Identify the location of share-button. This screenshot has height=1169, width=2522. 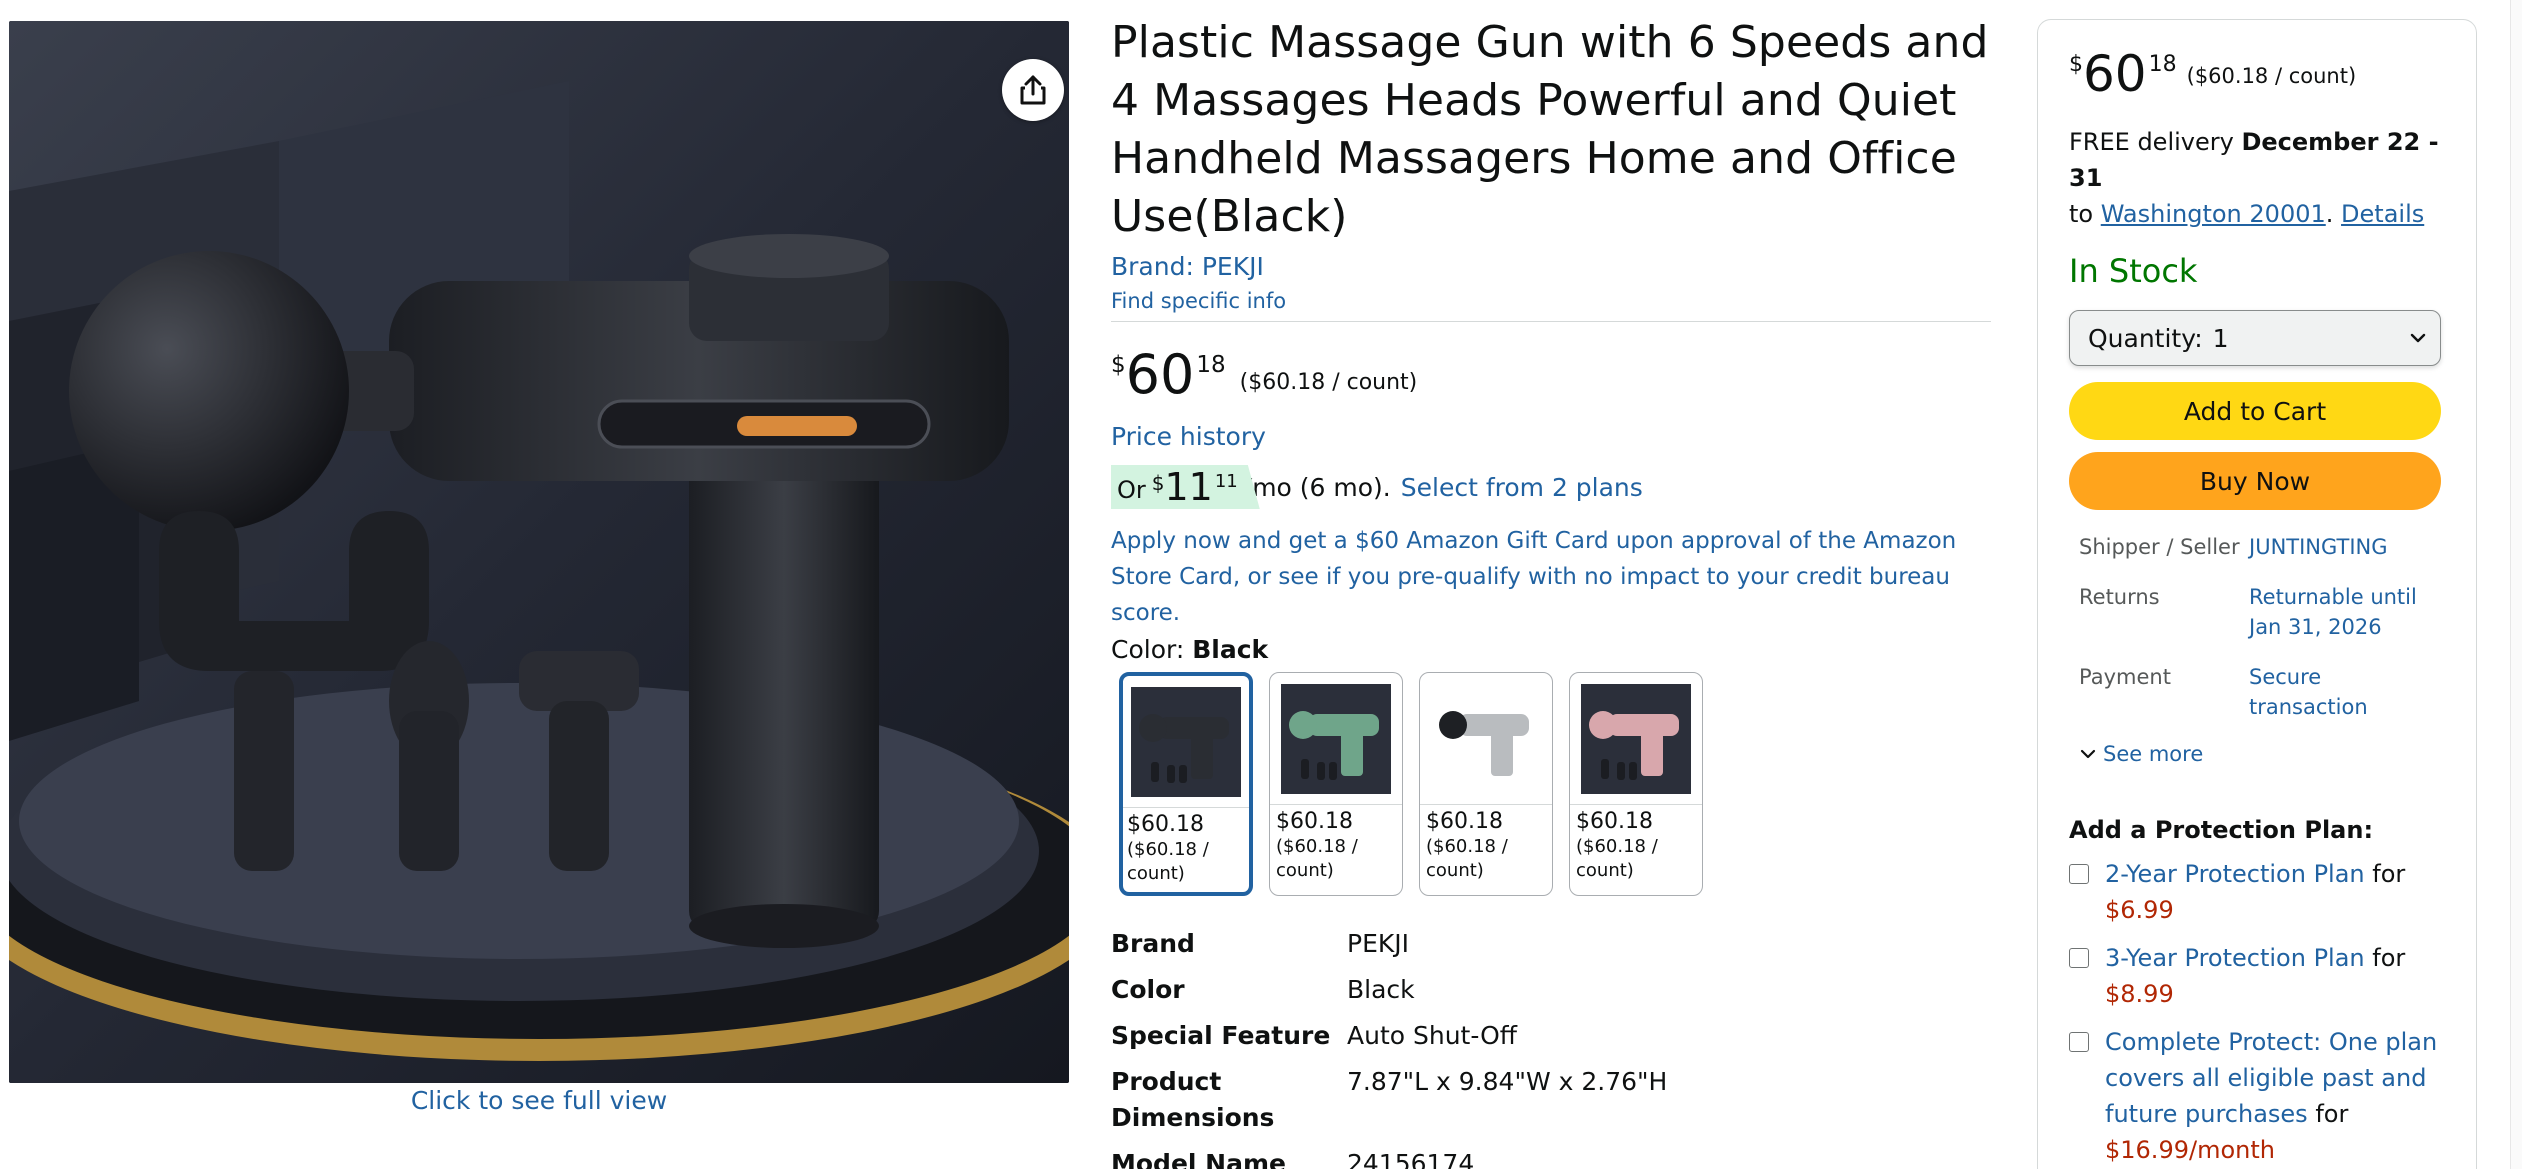
(1033, 90).